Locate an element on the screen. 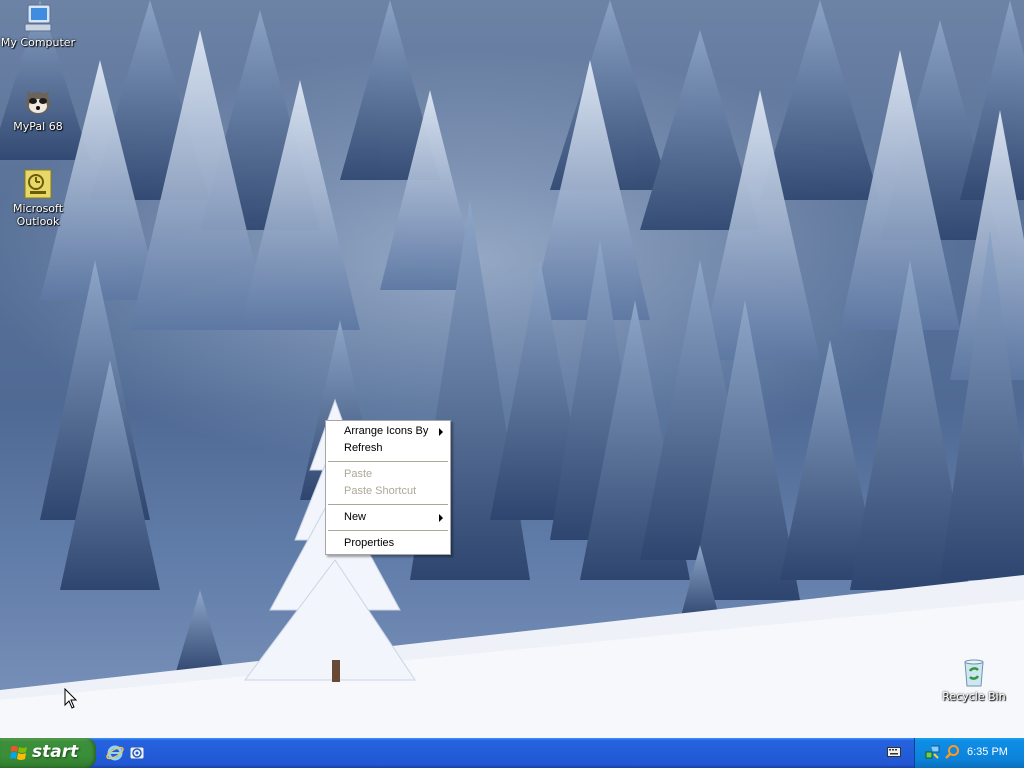 The image size is (1024, 768). desktop-icon-mypal: MyPal 68 is located at coordinates (38, 109).